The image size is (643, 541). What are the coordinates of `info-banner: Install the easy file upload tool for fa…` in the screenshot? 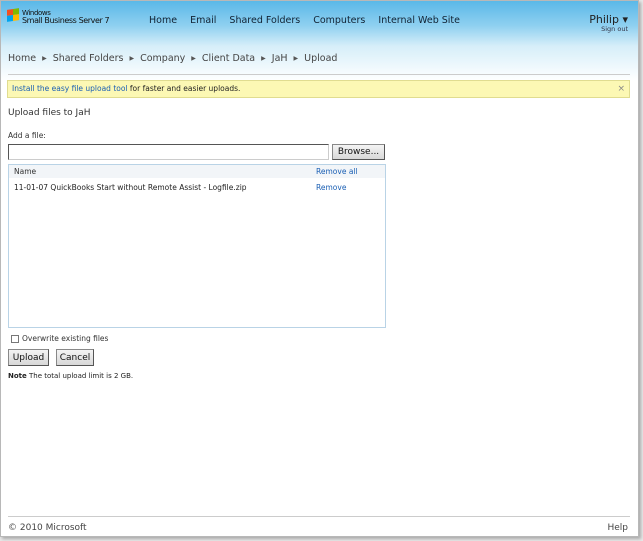 It's located at (318, 89).